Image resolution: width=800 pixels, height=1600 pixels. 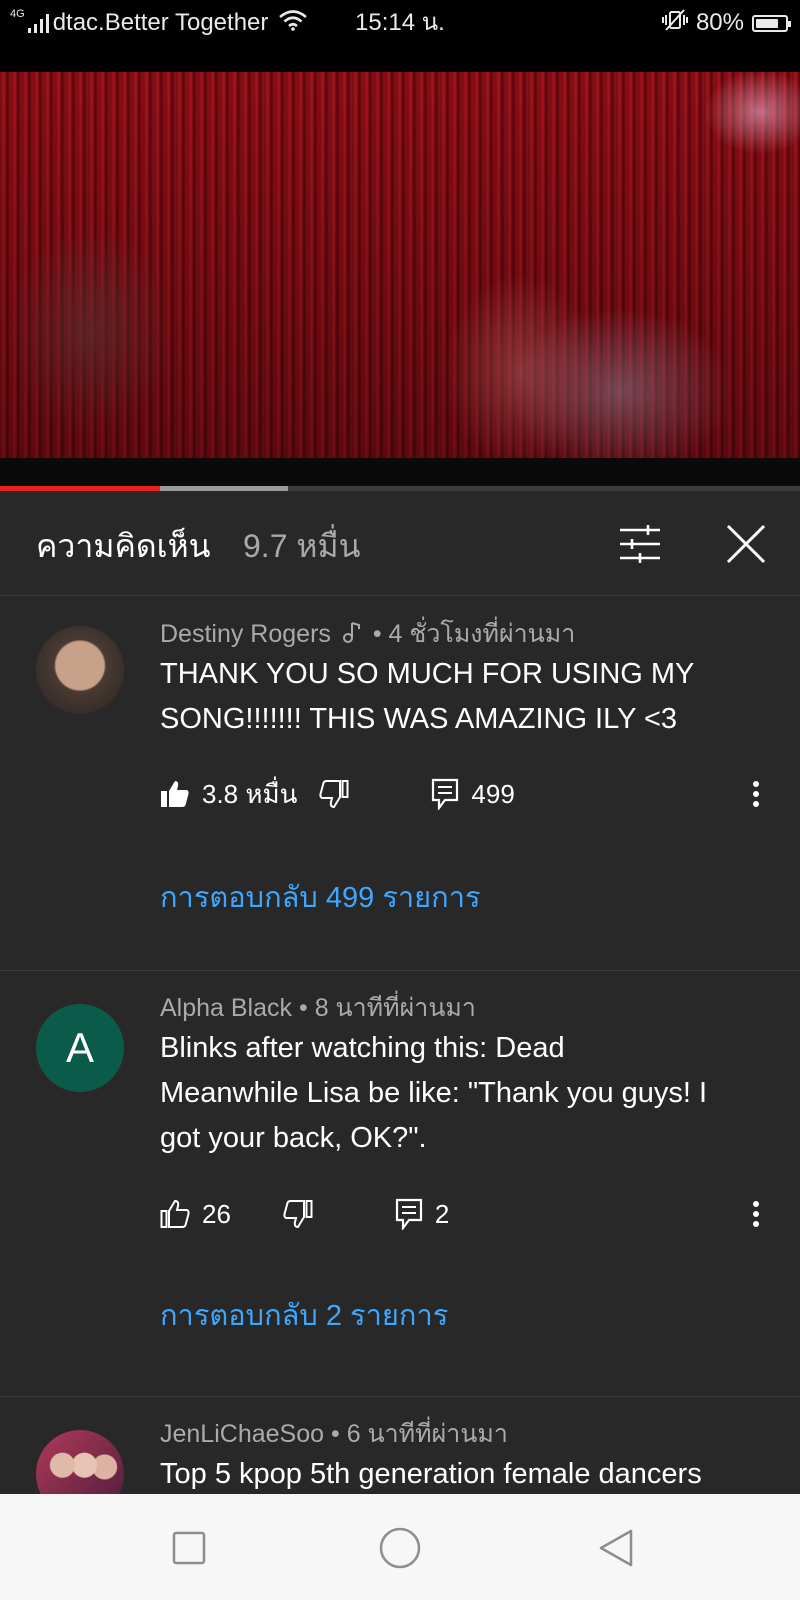 What do you see at coordinates (226, 1008) in the screenshot?
I see `comment-author: Alpha Black` at bounding box center [226, 1008].